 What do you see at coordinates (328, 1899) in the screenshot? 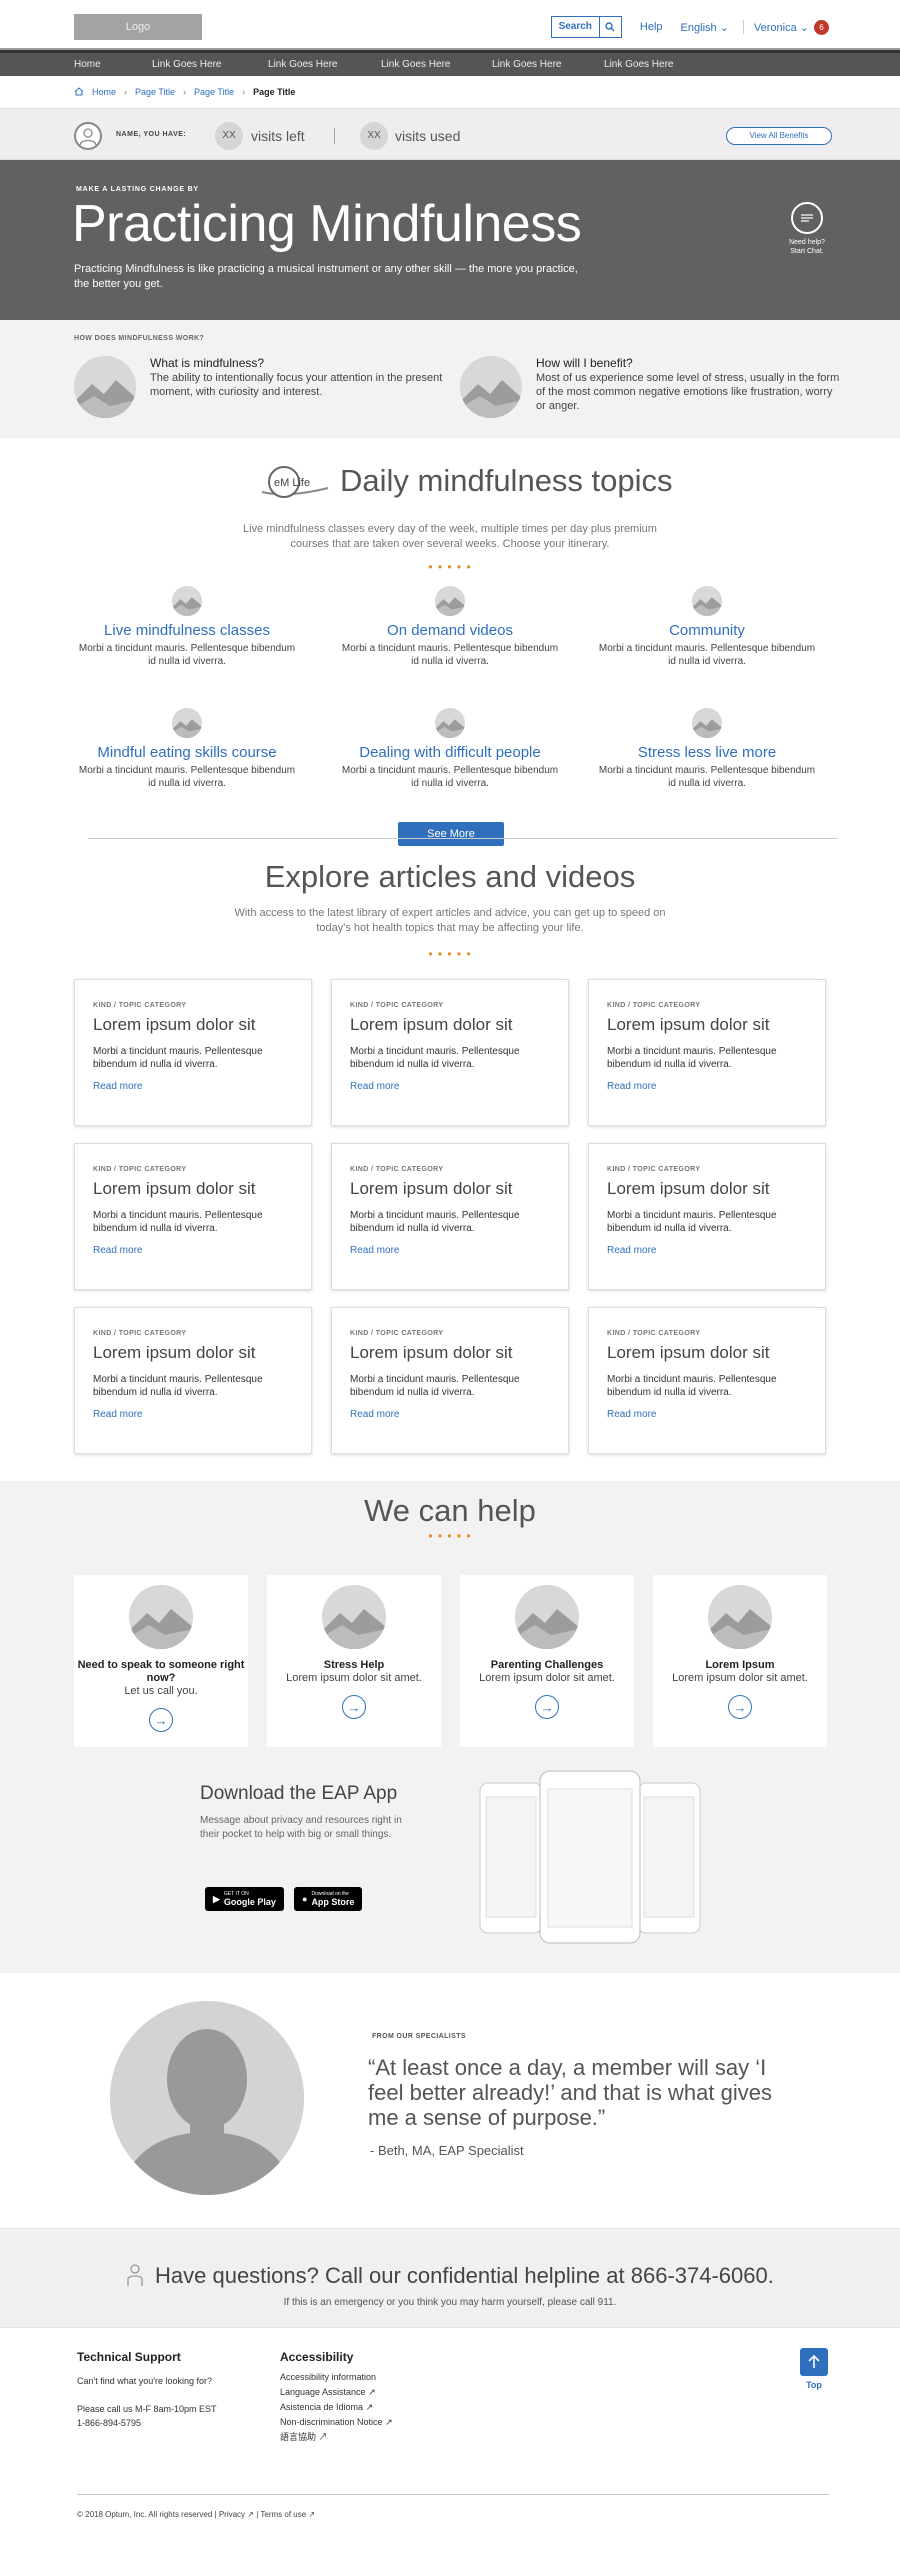
I see `app-store-button: ● Download on the App Store` at bounding box center [328, 1899].